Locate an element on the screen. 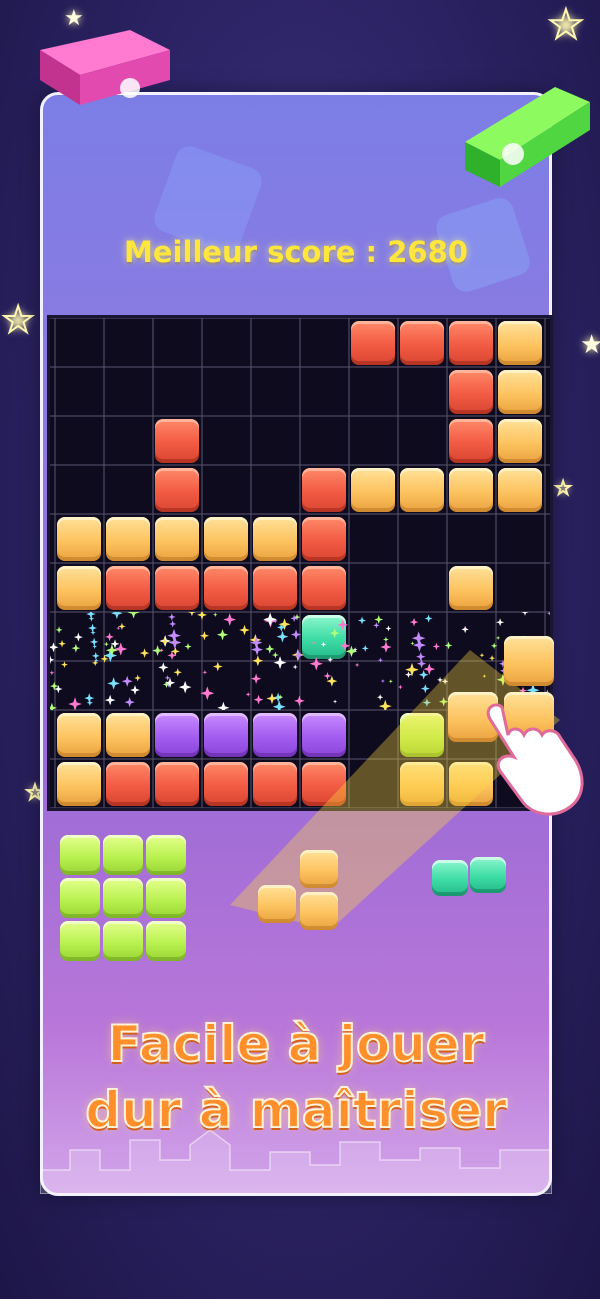  slogan-line-1: Facile à jouer is located at coordinates (295, 1044).